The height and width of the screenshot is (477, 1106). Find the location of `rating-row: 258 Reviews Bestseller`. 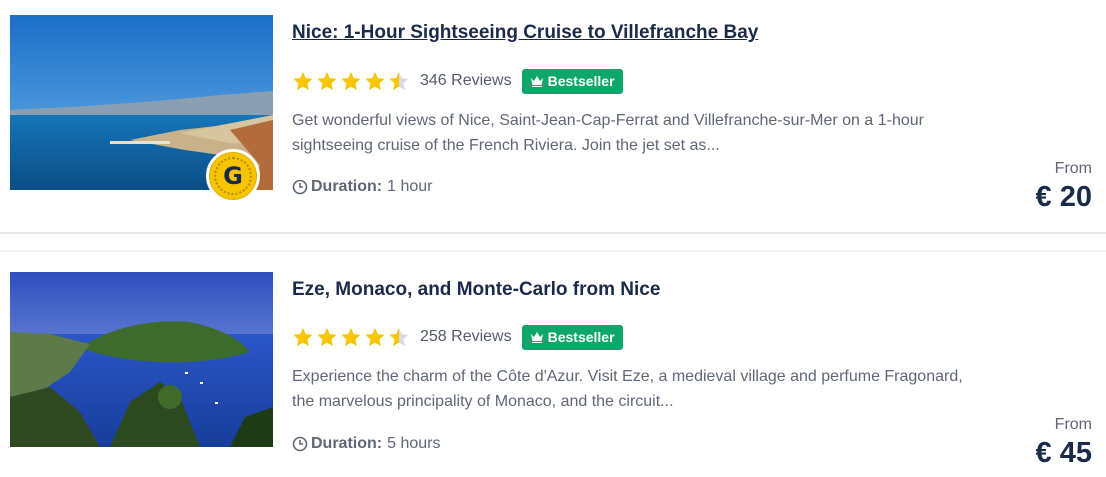

rating-row: 258 Reviews Bestseller is located at coordinates (457, 337).